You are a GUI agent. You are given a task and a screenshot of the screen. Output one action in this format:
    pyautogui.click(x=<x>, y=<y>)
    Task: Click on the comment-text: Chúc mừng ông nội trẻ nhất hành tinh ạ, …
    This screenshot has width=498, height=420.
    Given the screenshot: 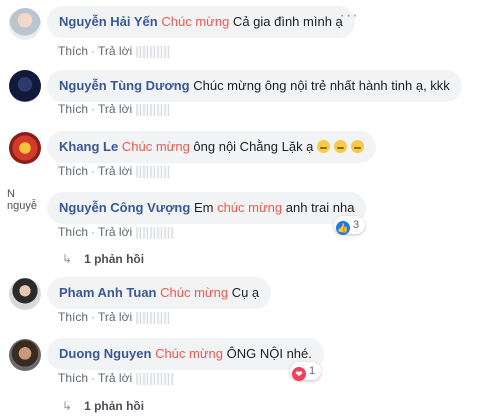 What is the action you would take?
    pyautogui.click(x=321, y=85)
    